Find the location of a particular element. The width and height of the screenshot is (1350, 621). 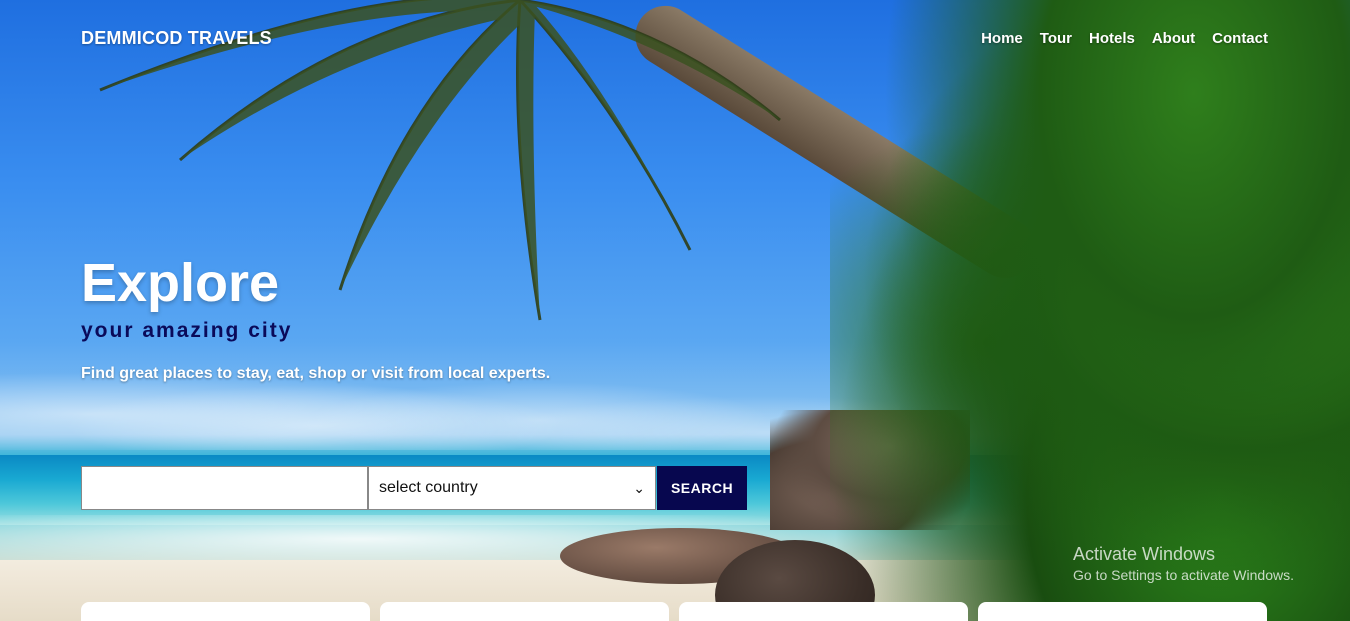

search-button: SEARCH is located at coordinates (702, 488).